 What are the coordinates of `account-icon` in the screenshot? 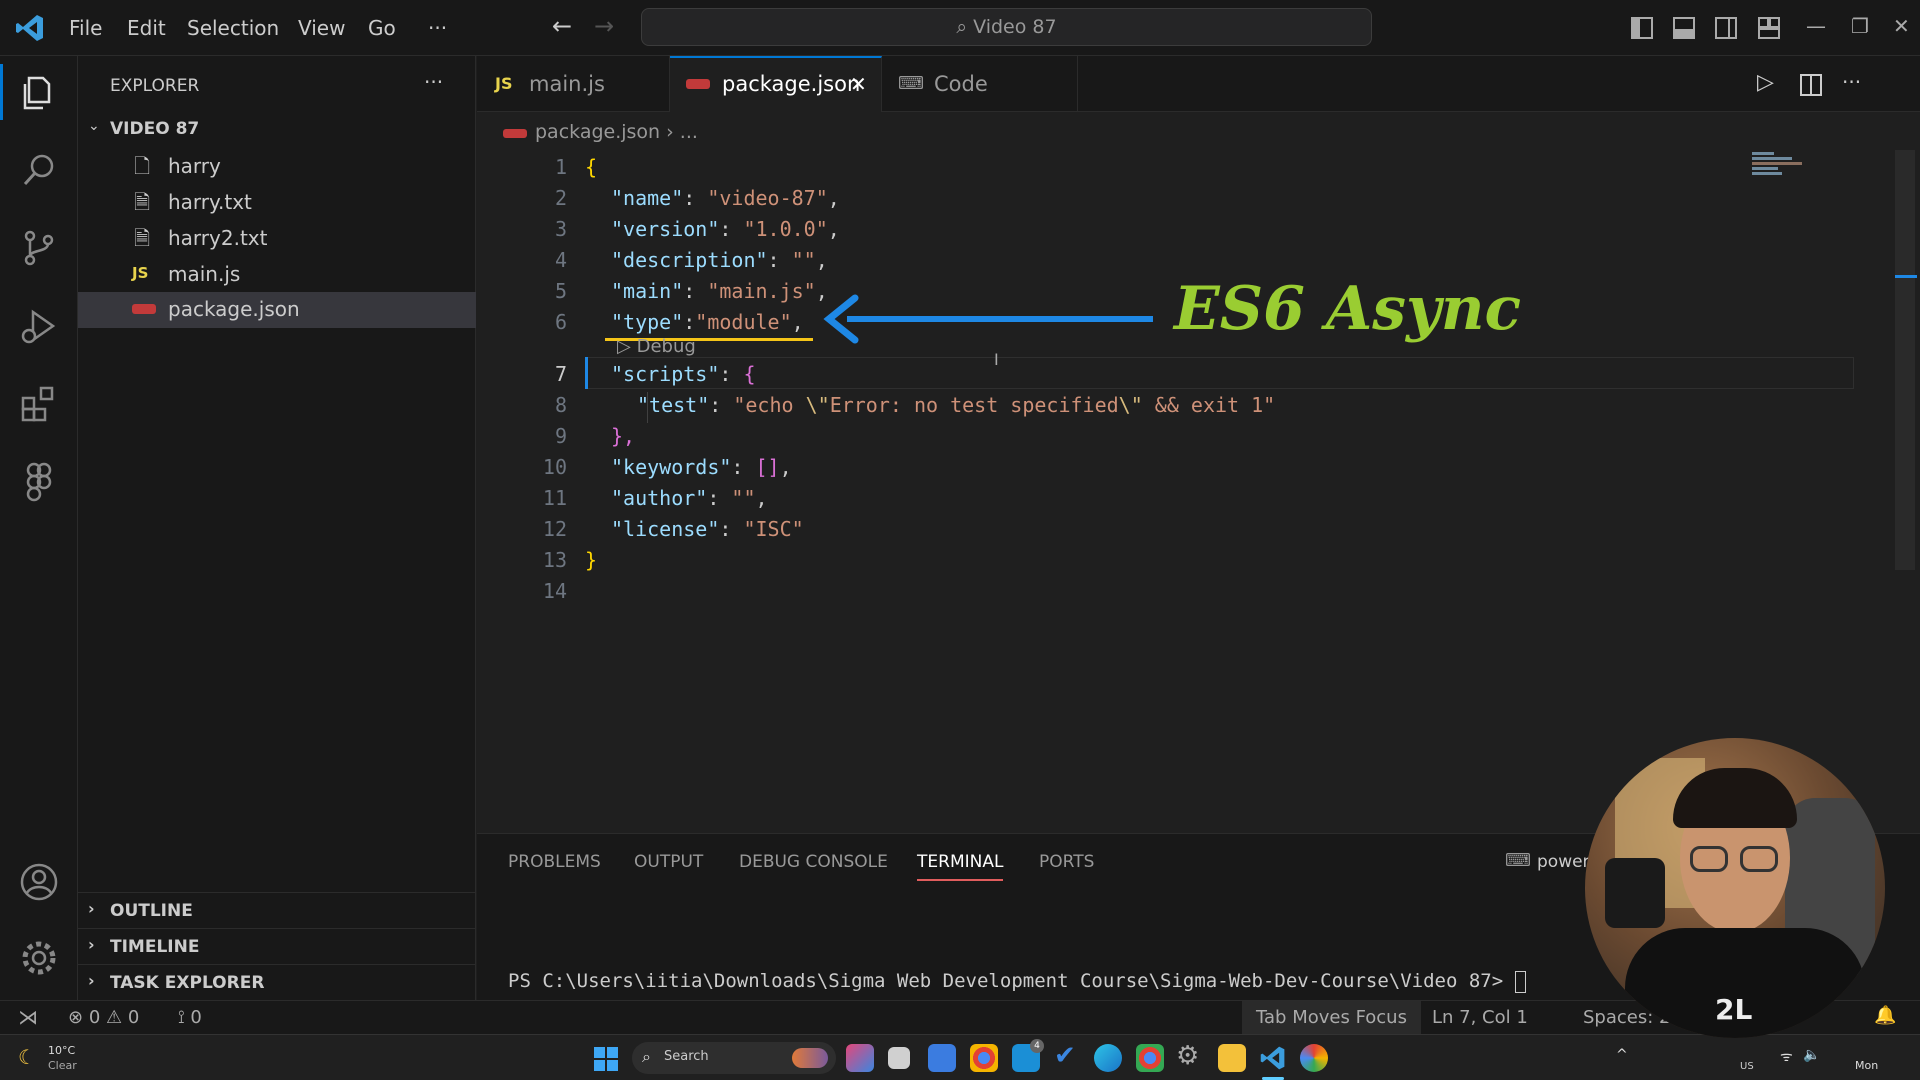 It's located at (39, 882).